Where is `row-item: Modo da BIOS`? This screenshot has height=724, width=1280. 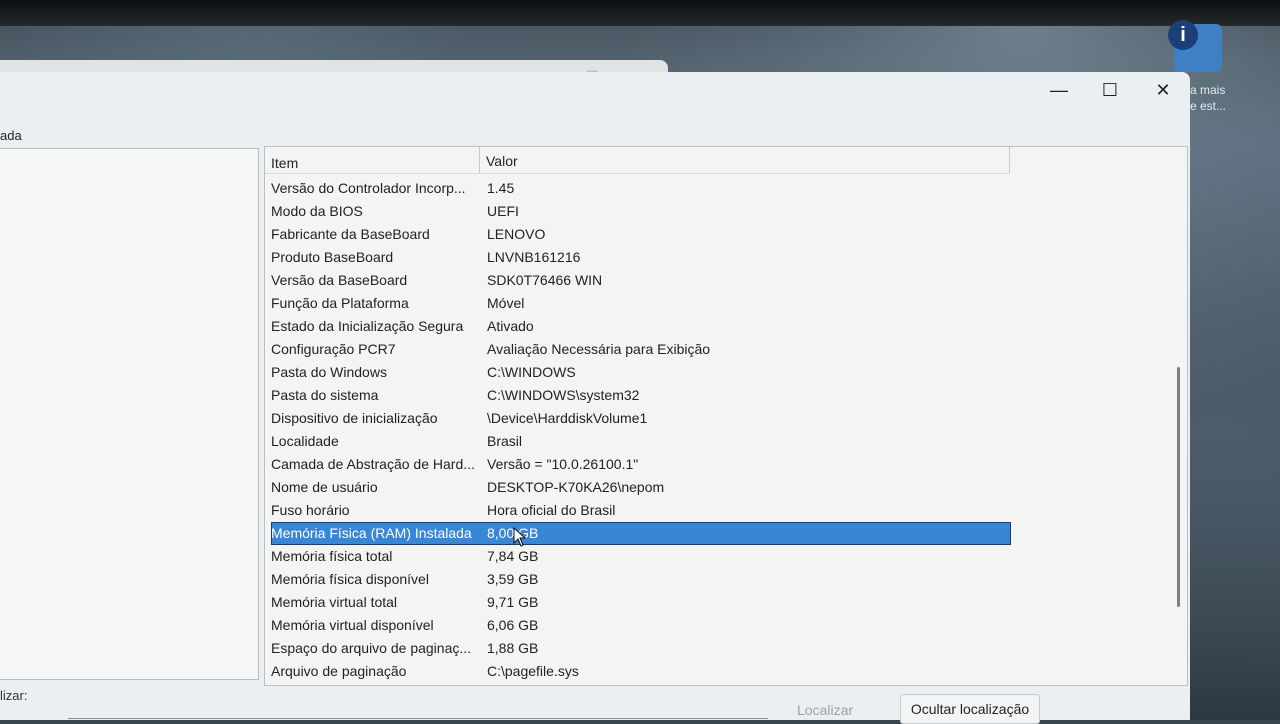 row-item: Modo da BIOS is located at coordinates (317, 211).